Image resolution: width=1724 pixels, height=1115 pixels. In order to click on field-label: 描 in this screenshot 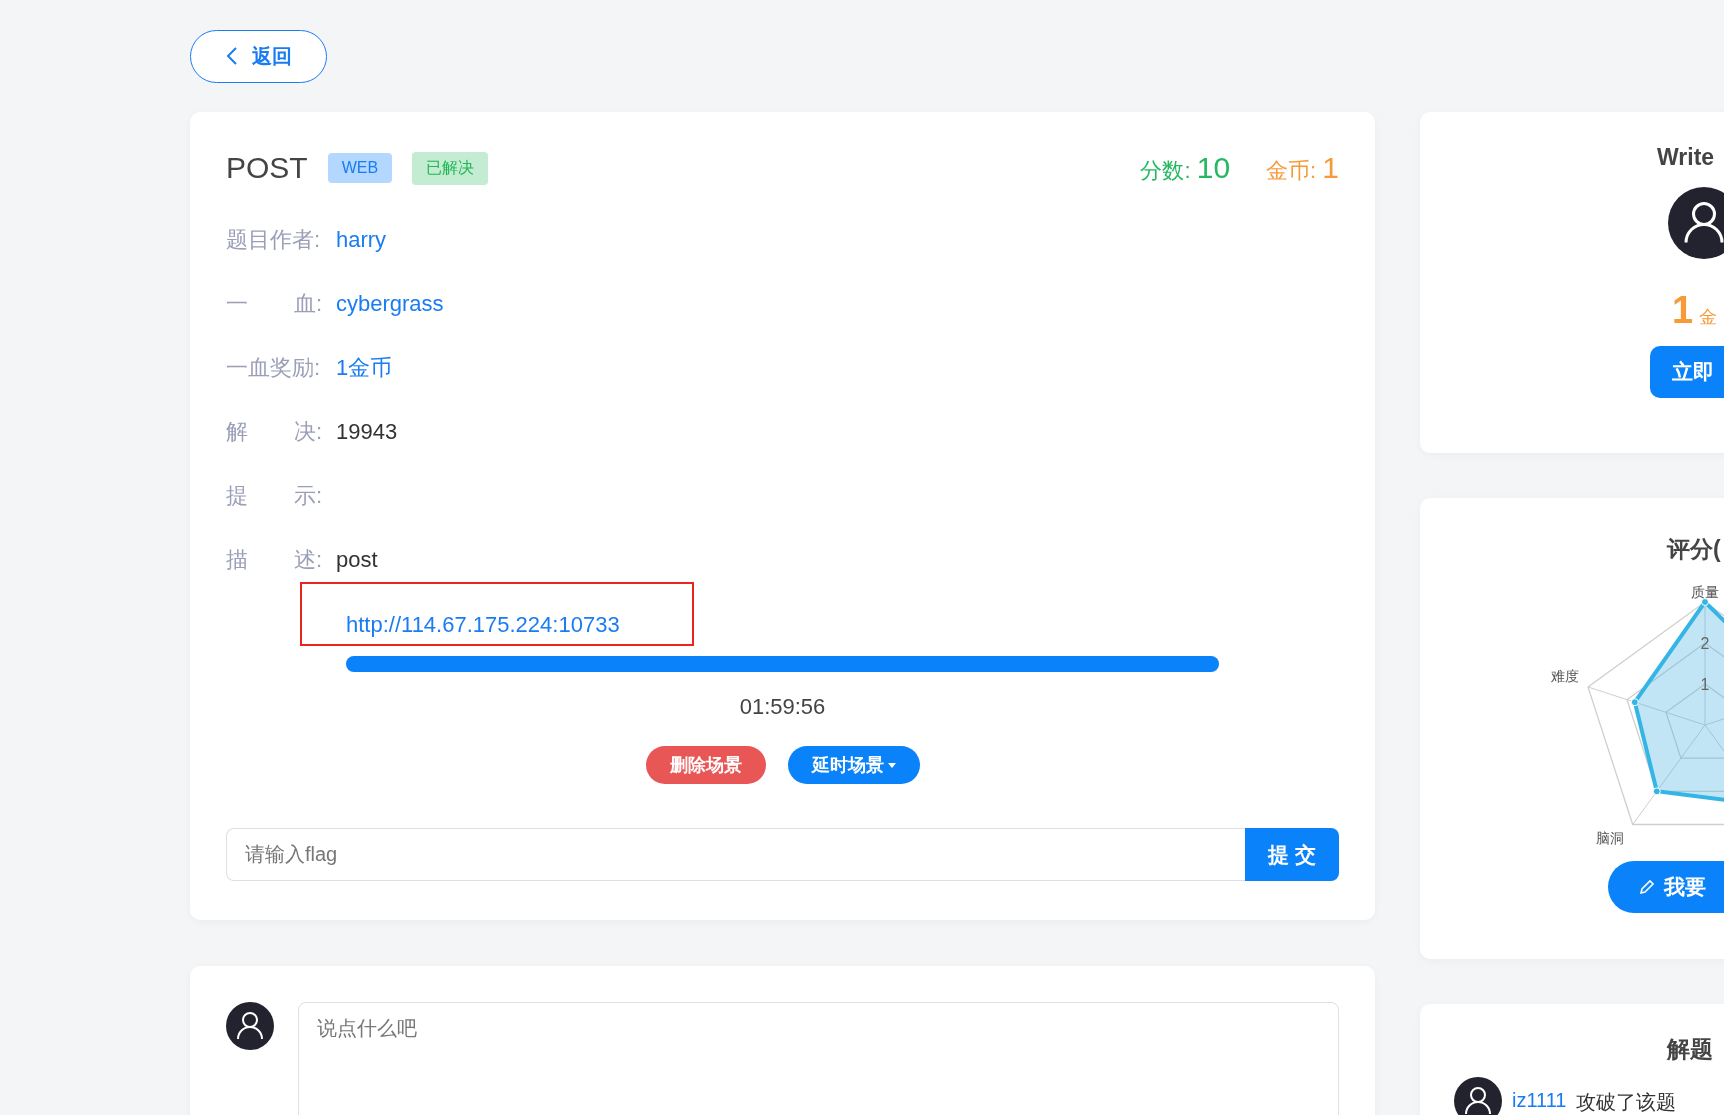, I will do `click(237, 560)`.